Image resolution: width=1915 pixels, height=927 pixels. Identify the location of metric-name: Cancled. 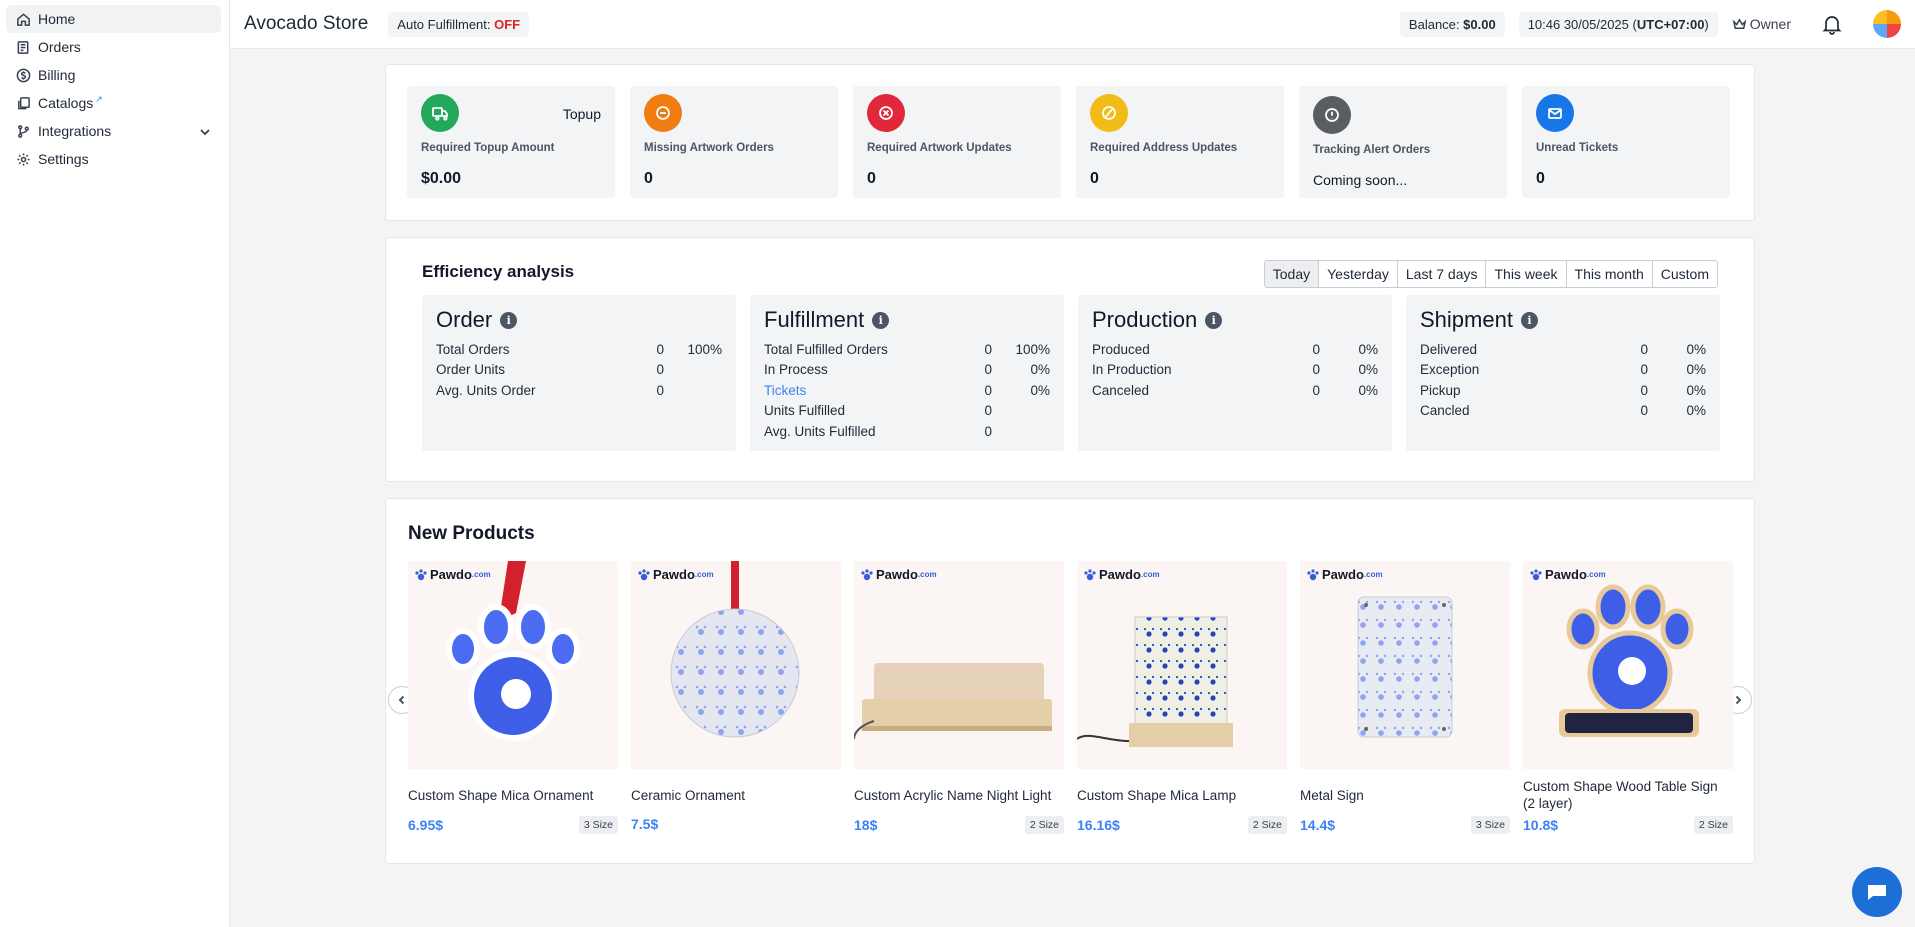
(1445, 411).